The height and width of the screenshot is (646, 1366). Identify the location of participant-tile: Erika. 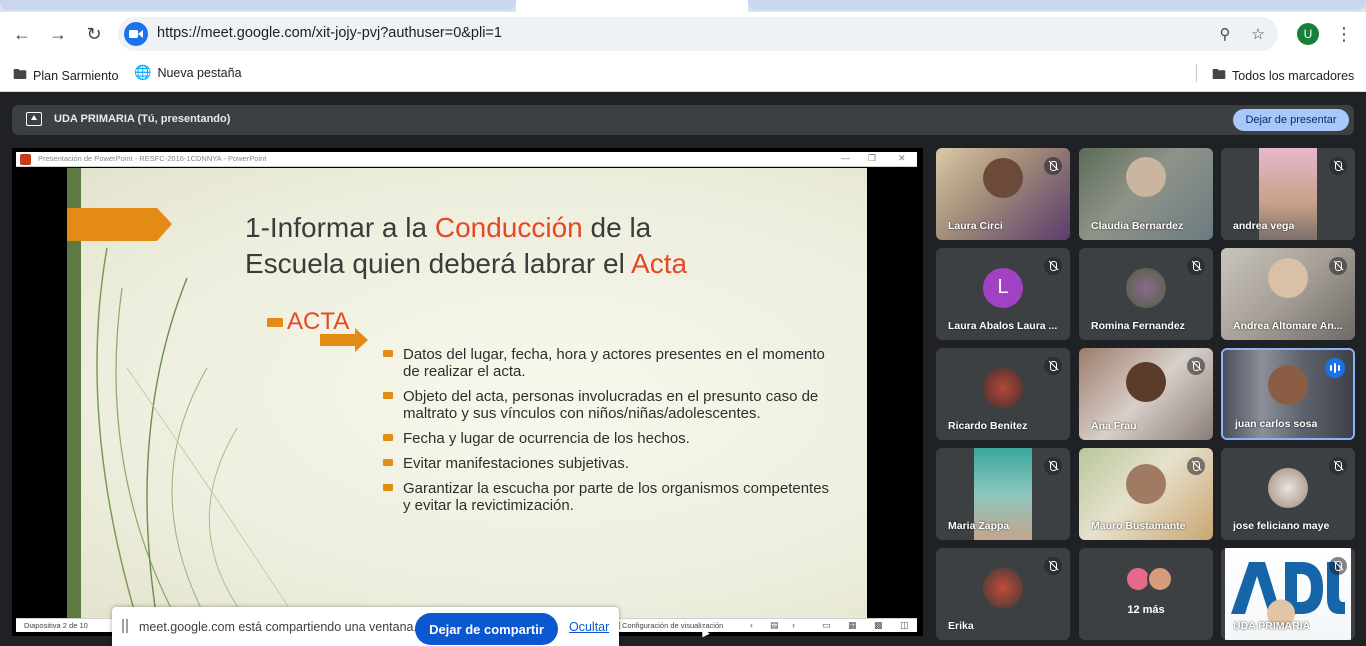
(1003, 594).